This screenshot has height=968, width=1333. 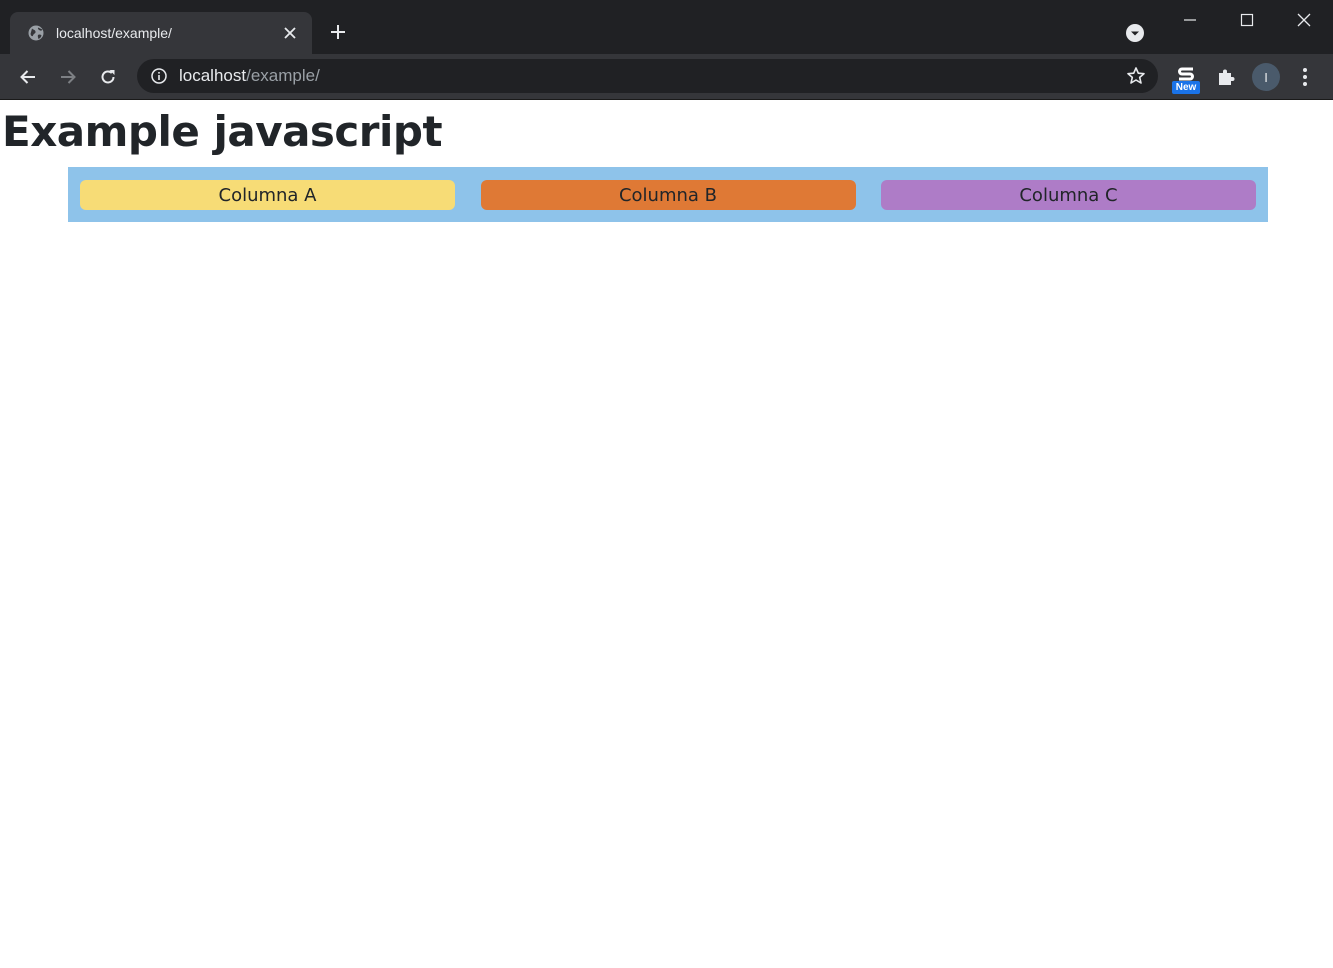 What do you see at coordinates (1266, 77) in the screenshot?
I see `avatar: I` at bounding box center [1266, 77].